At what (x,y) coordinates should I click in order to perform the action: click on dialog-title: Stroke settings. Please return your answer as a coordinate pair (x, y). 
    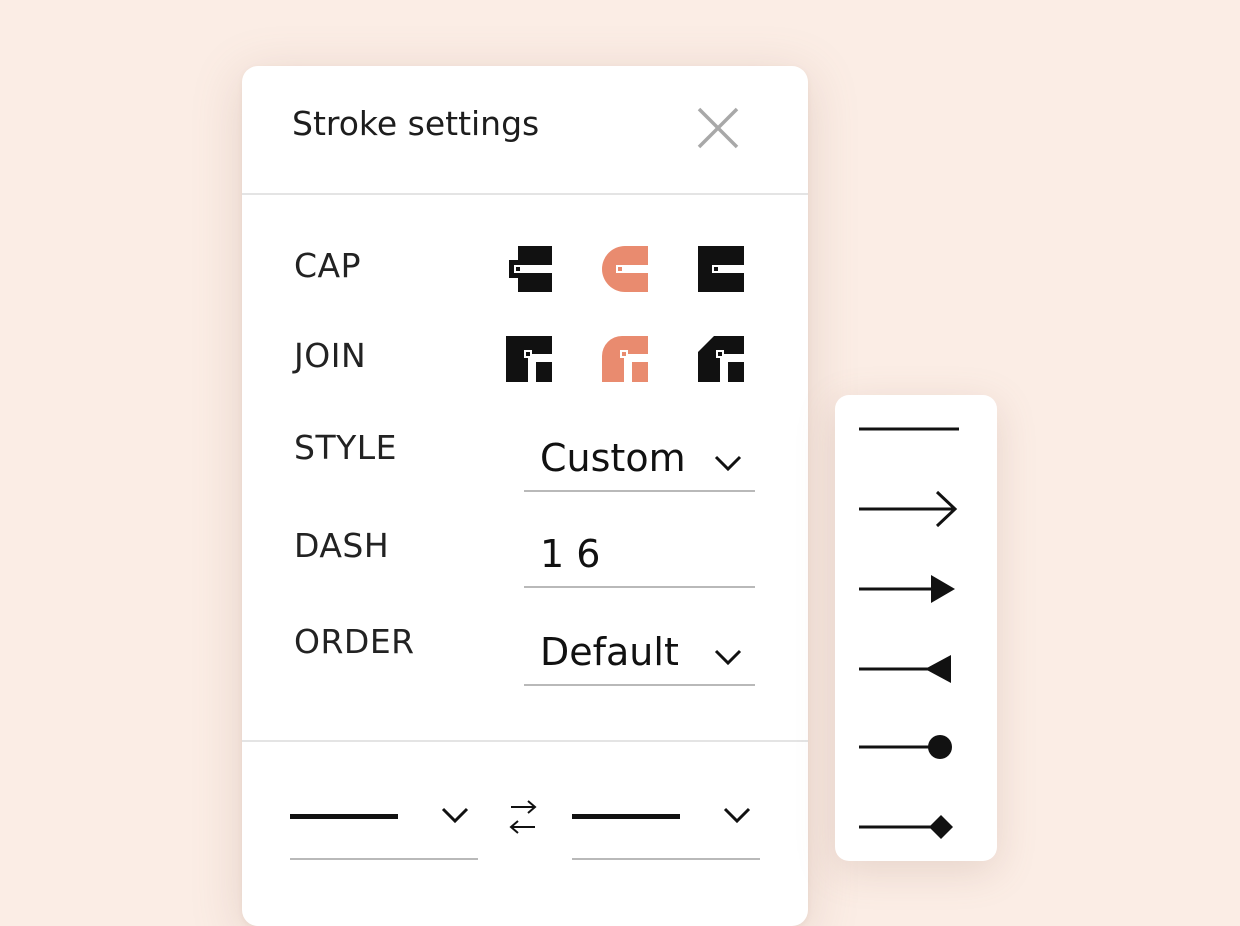
    Looking at the image, I should click on (416, 123).